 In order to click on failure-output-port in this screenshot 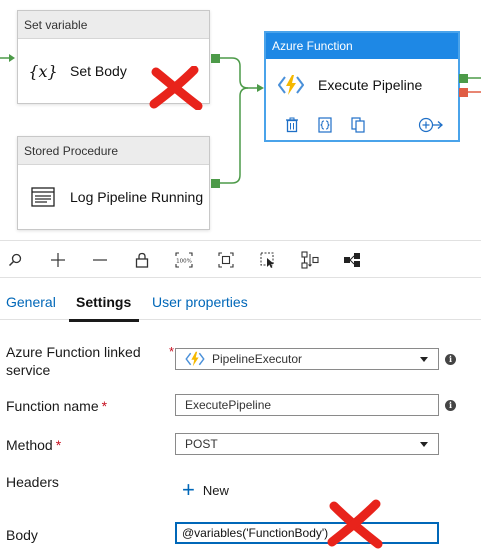, I will do `click(463, 92)`.